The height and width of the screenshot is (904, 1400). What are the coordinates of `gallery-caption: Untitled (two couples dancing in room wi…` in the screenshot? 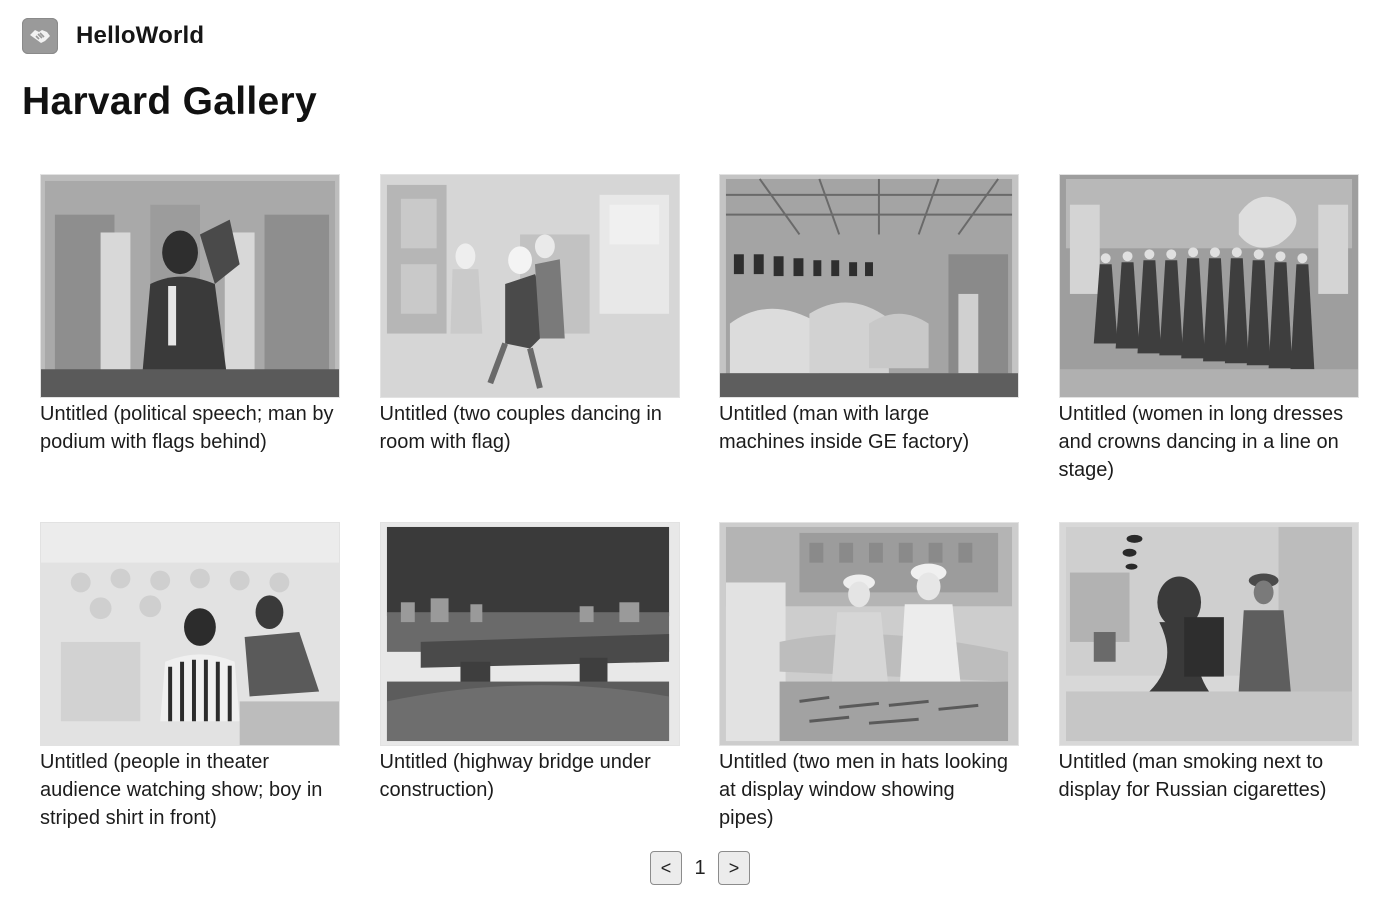 It's located at (520, 428).